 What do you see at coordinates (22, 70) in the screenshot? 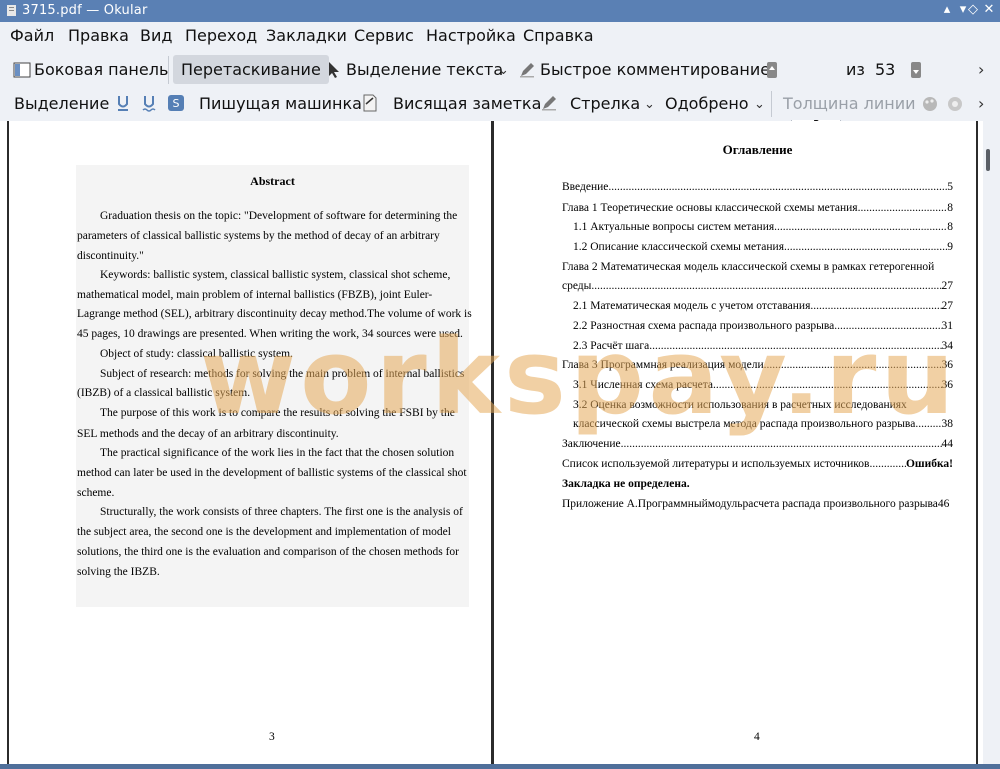
I see `sidebar-icon` at bounding box center [22, 70].